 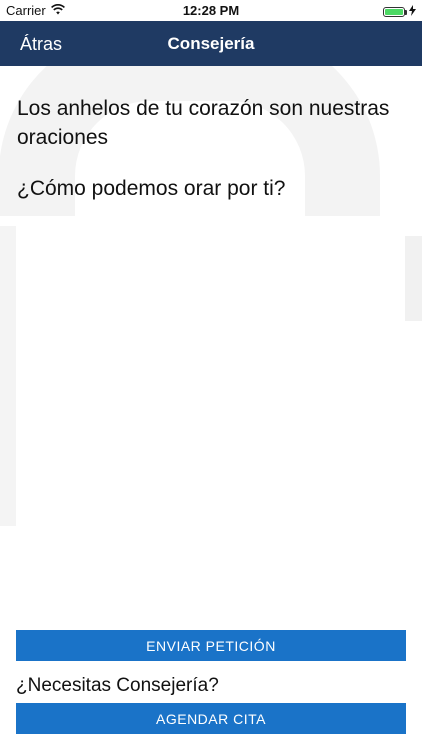 I want to click on battery-icon, so click(x=395, y=11).